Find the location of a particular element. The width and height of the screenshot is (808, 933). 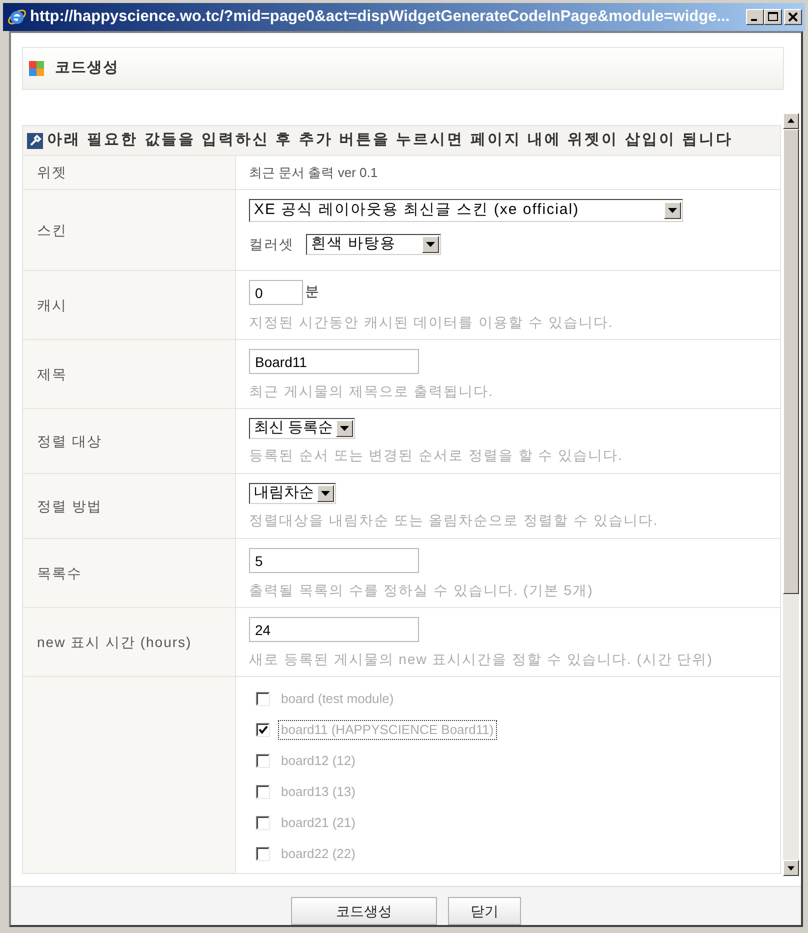

unit-label: 분 is located at coordinates (312, 291).